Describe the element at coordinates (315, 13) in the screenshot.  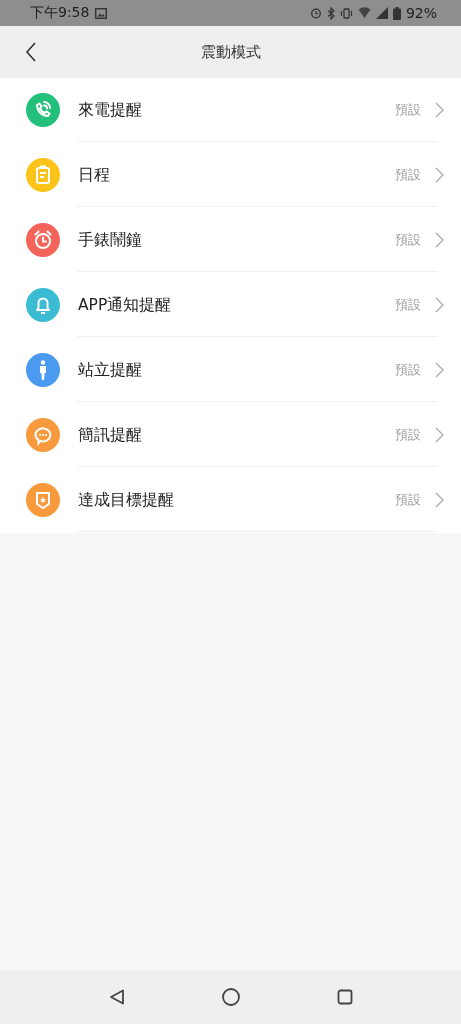
I see `alarm-icon` at that location.